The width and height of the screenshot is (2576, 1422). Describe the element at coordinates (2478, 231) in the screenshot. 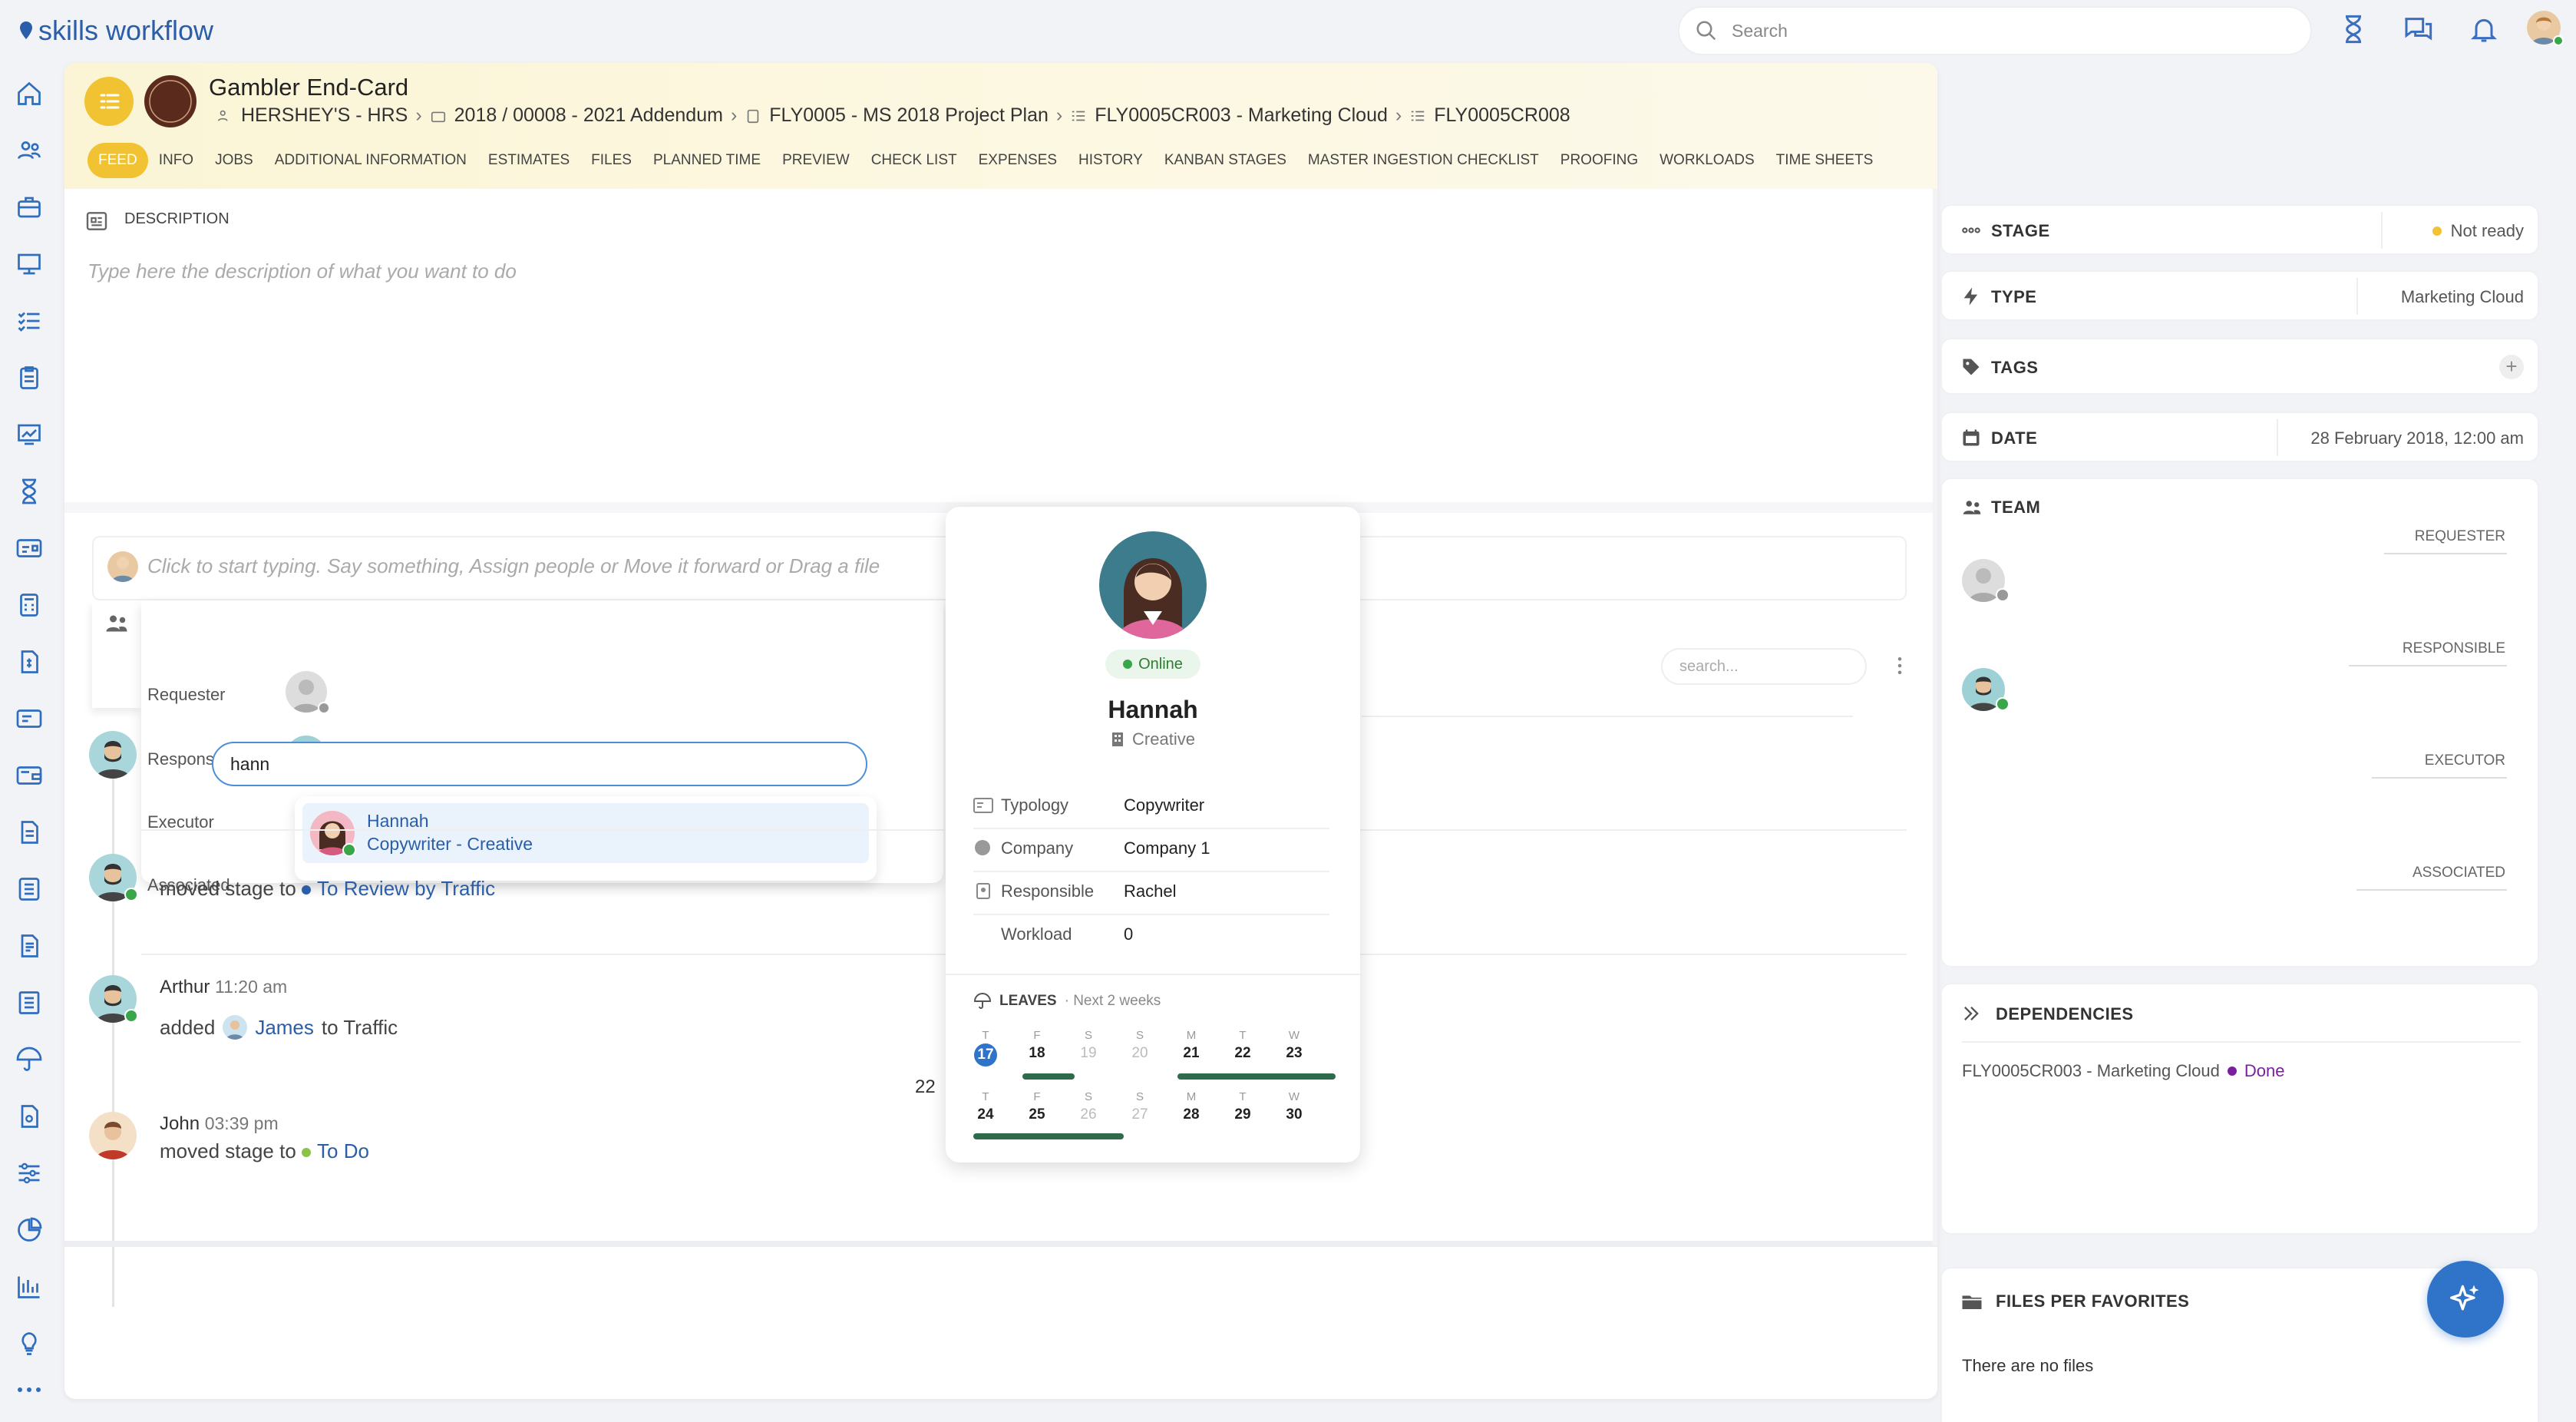

I see `stage-value: Not ready` at that location.